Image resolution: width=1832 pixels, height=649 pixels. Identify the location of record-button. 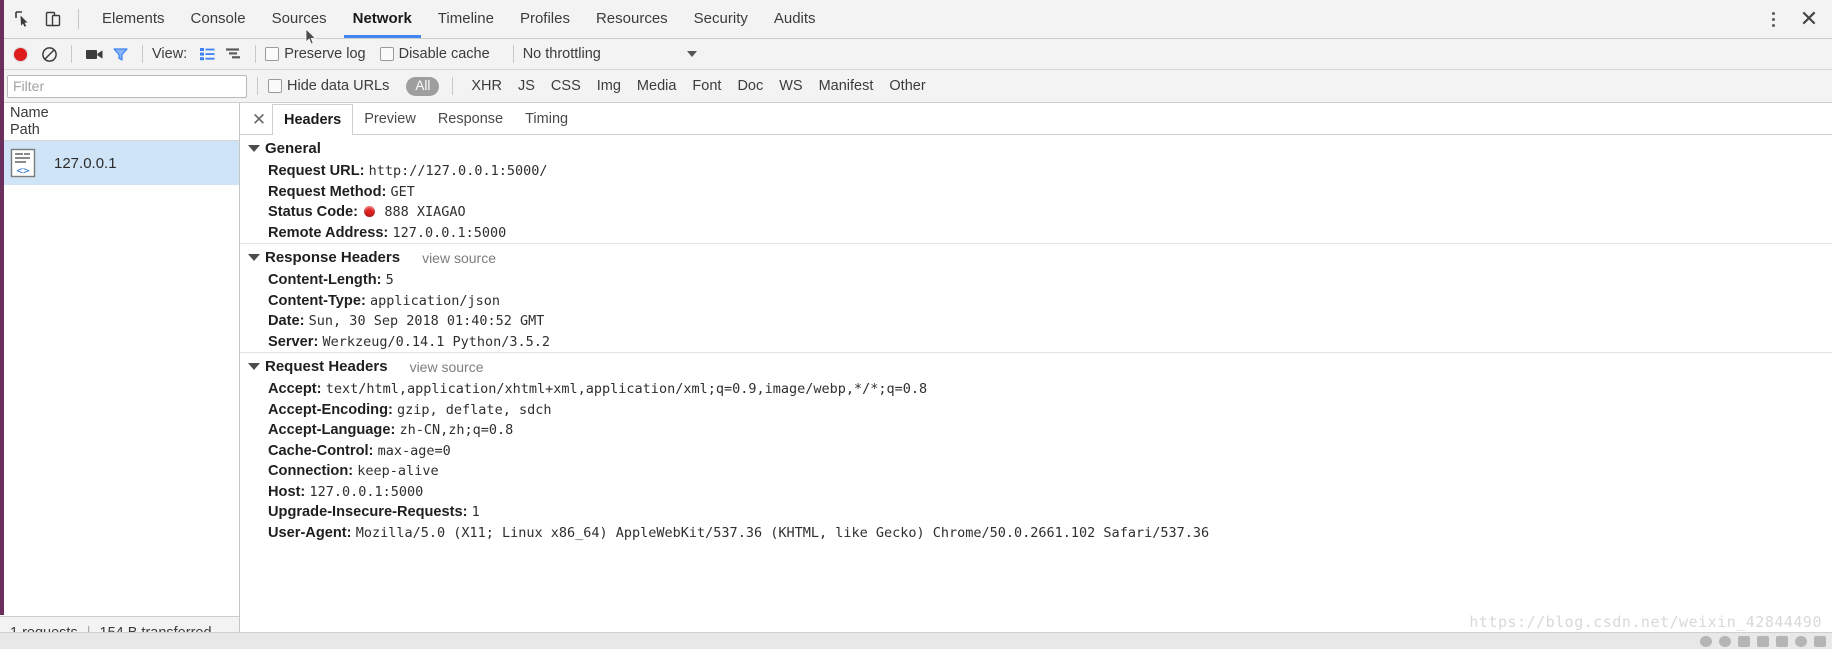
(20, 54).